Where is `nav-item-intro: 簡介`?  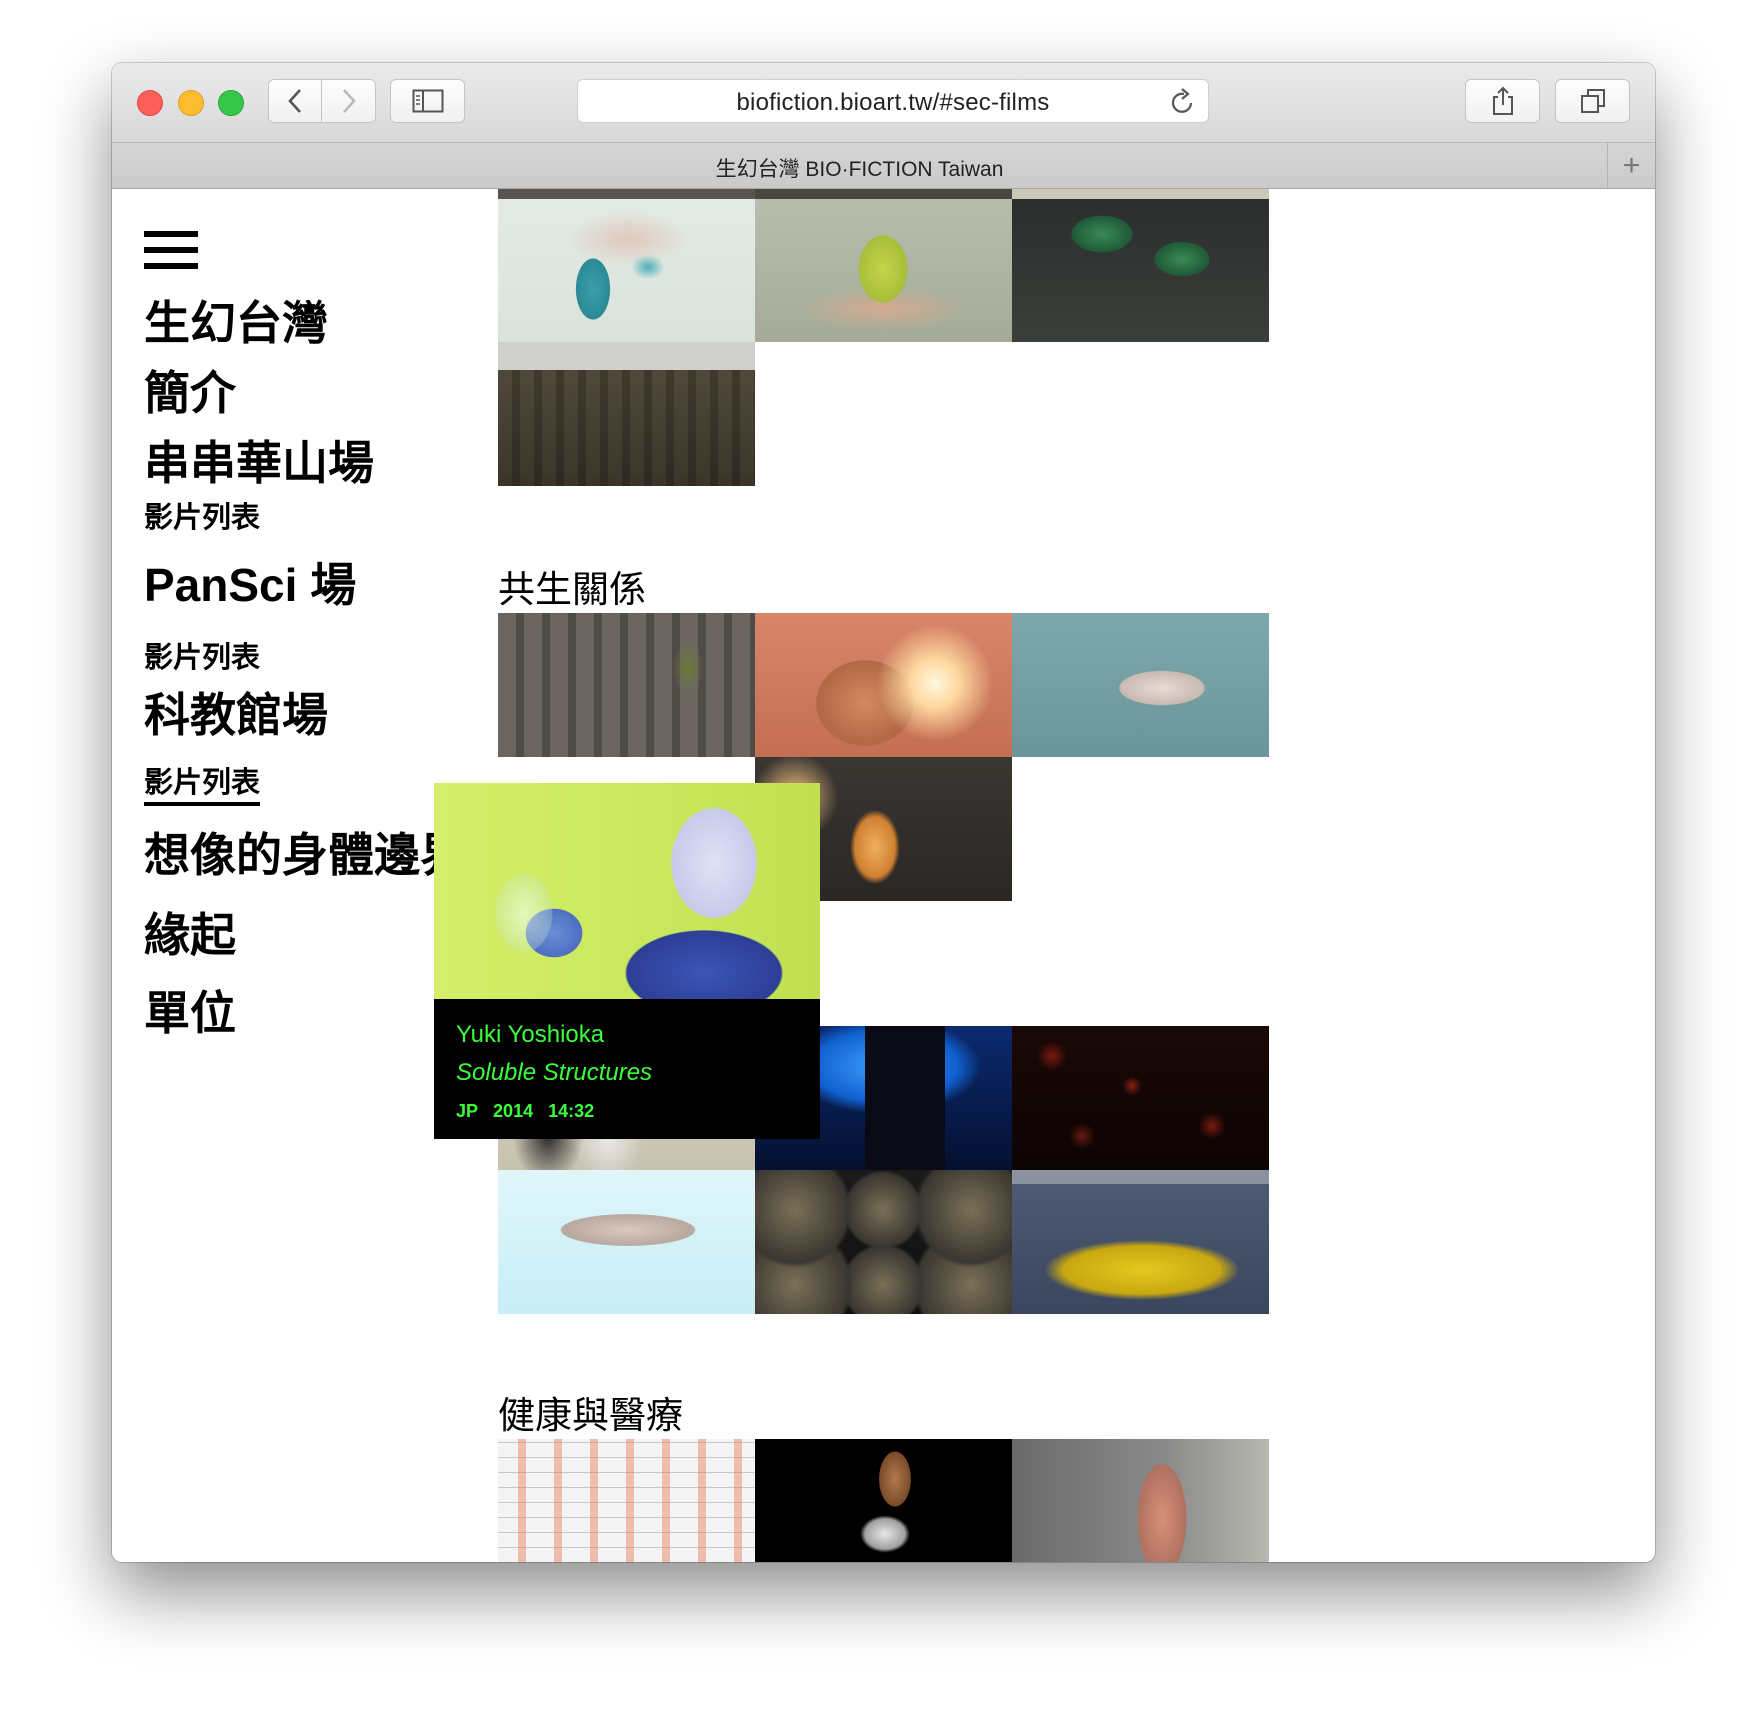
nav-item-intro: 簡介 is located at coordinates (190, 390).